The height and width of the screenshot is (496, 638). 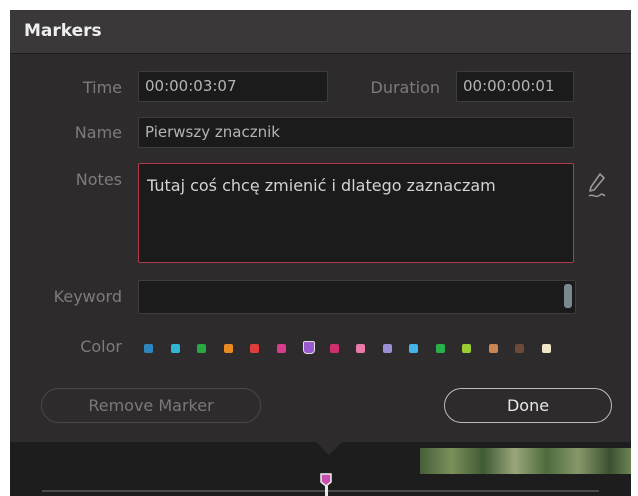 I want to click on keyword-scroll-handle, so click(x=568, y=296).